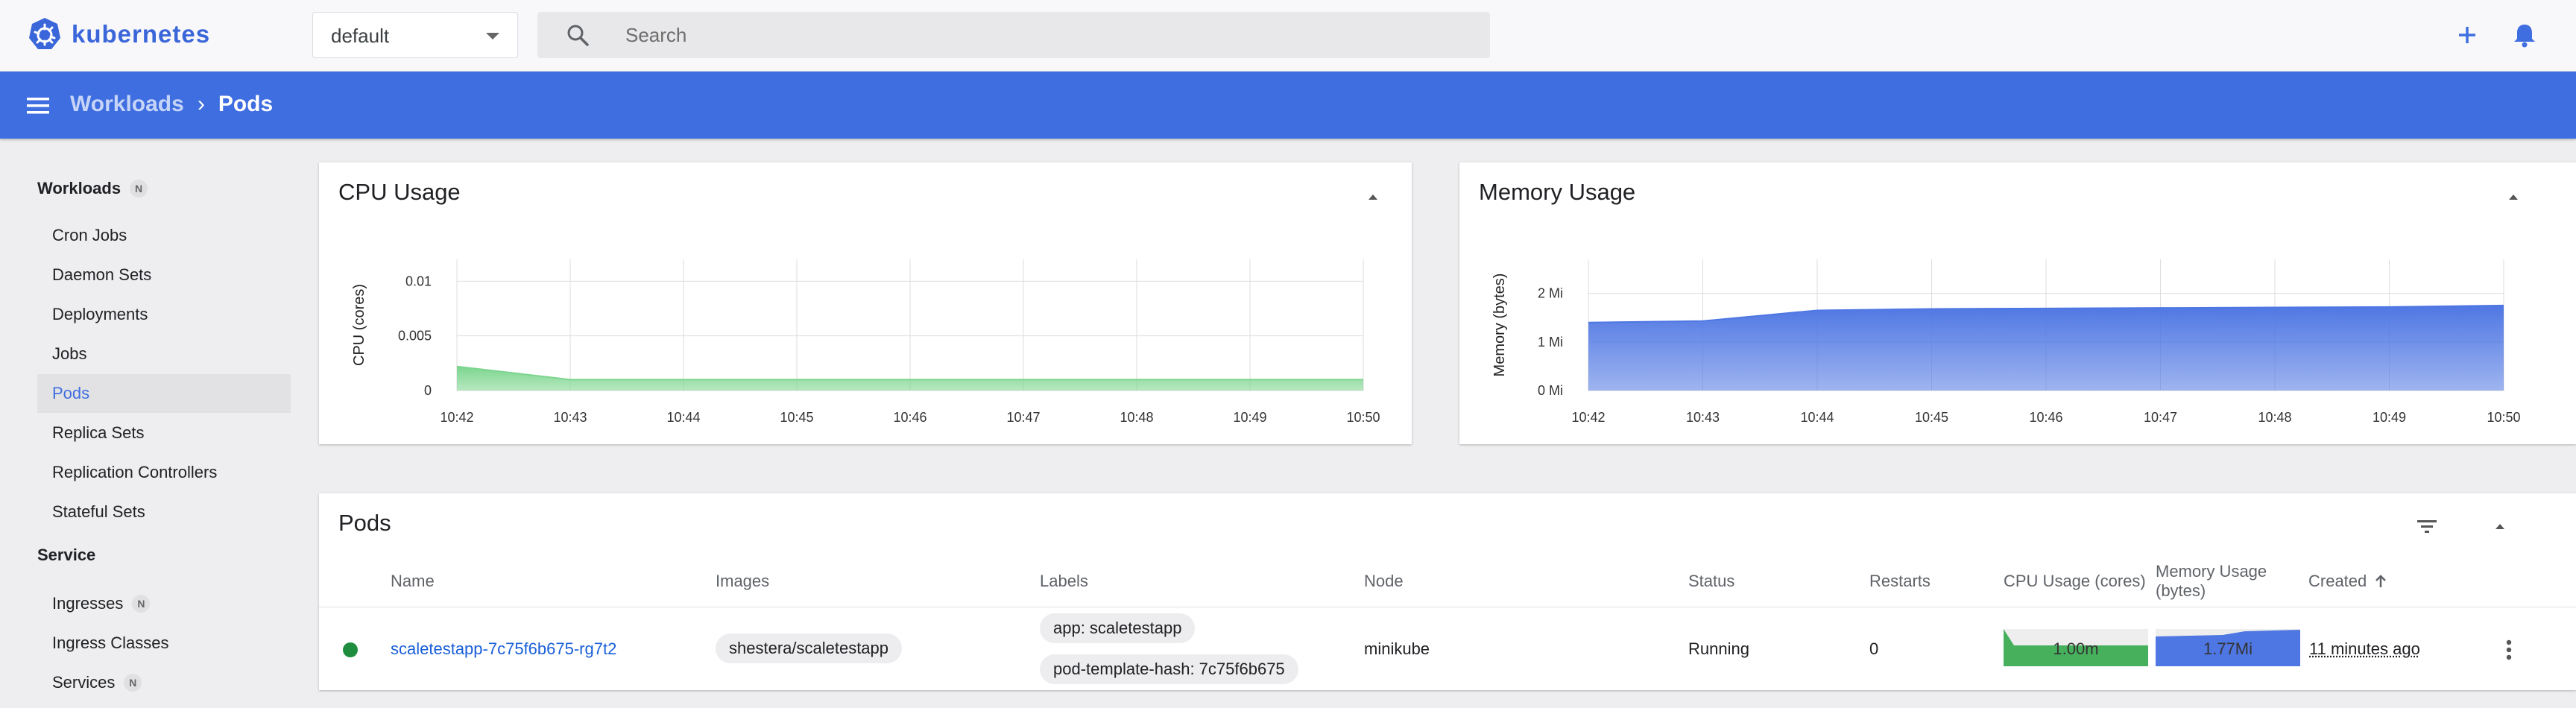 The width and height of the screenshot is (2576, 708). I want to click on arrow-up-icon, so click(2381, 581).